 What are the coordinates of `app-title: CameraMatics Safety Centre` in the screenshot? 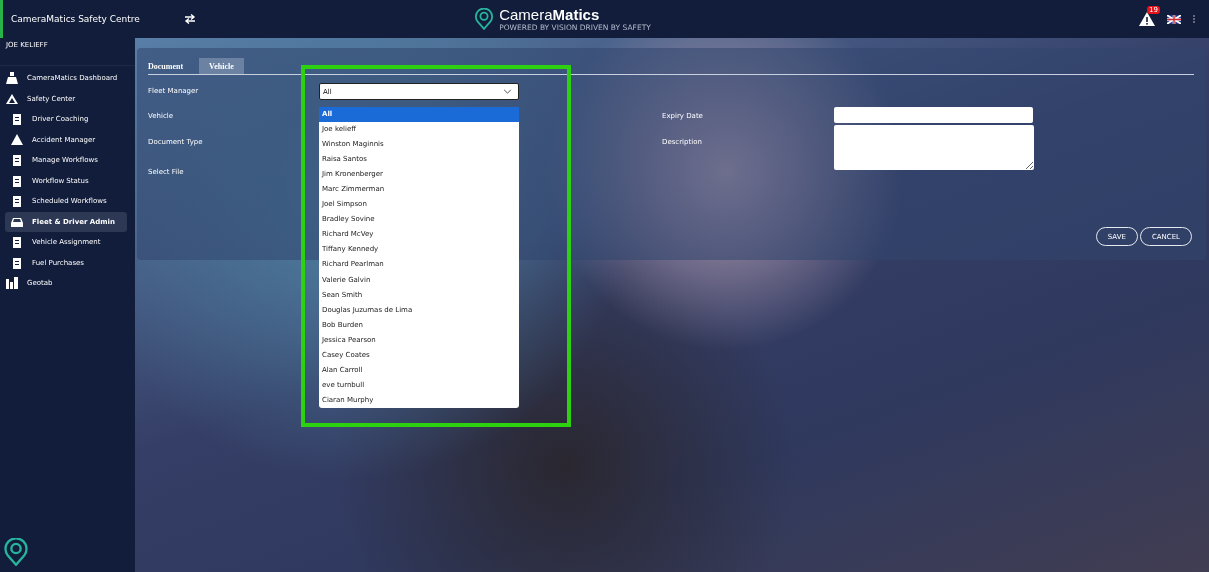 It's located at (75, 19).